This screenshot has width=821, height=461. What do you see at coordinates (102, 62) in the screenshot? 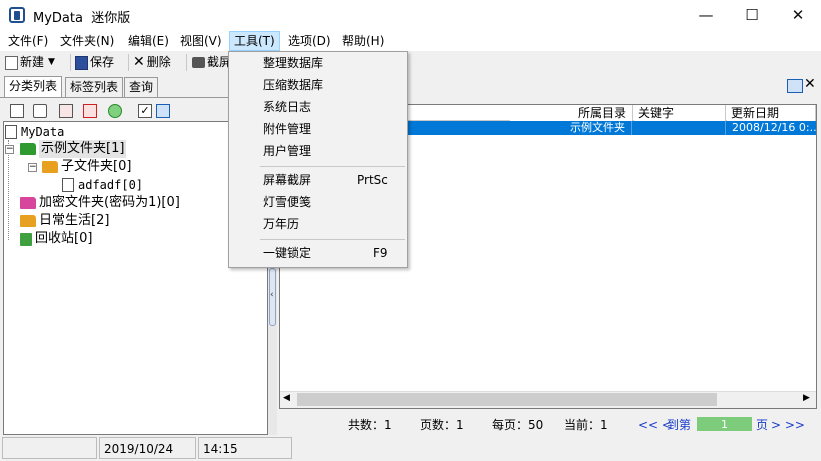
I see `save-button-label: 保存` at bounding box center [102, 62].